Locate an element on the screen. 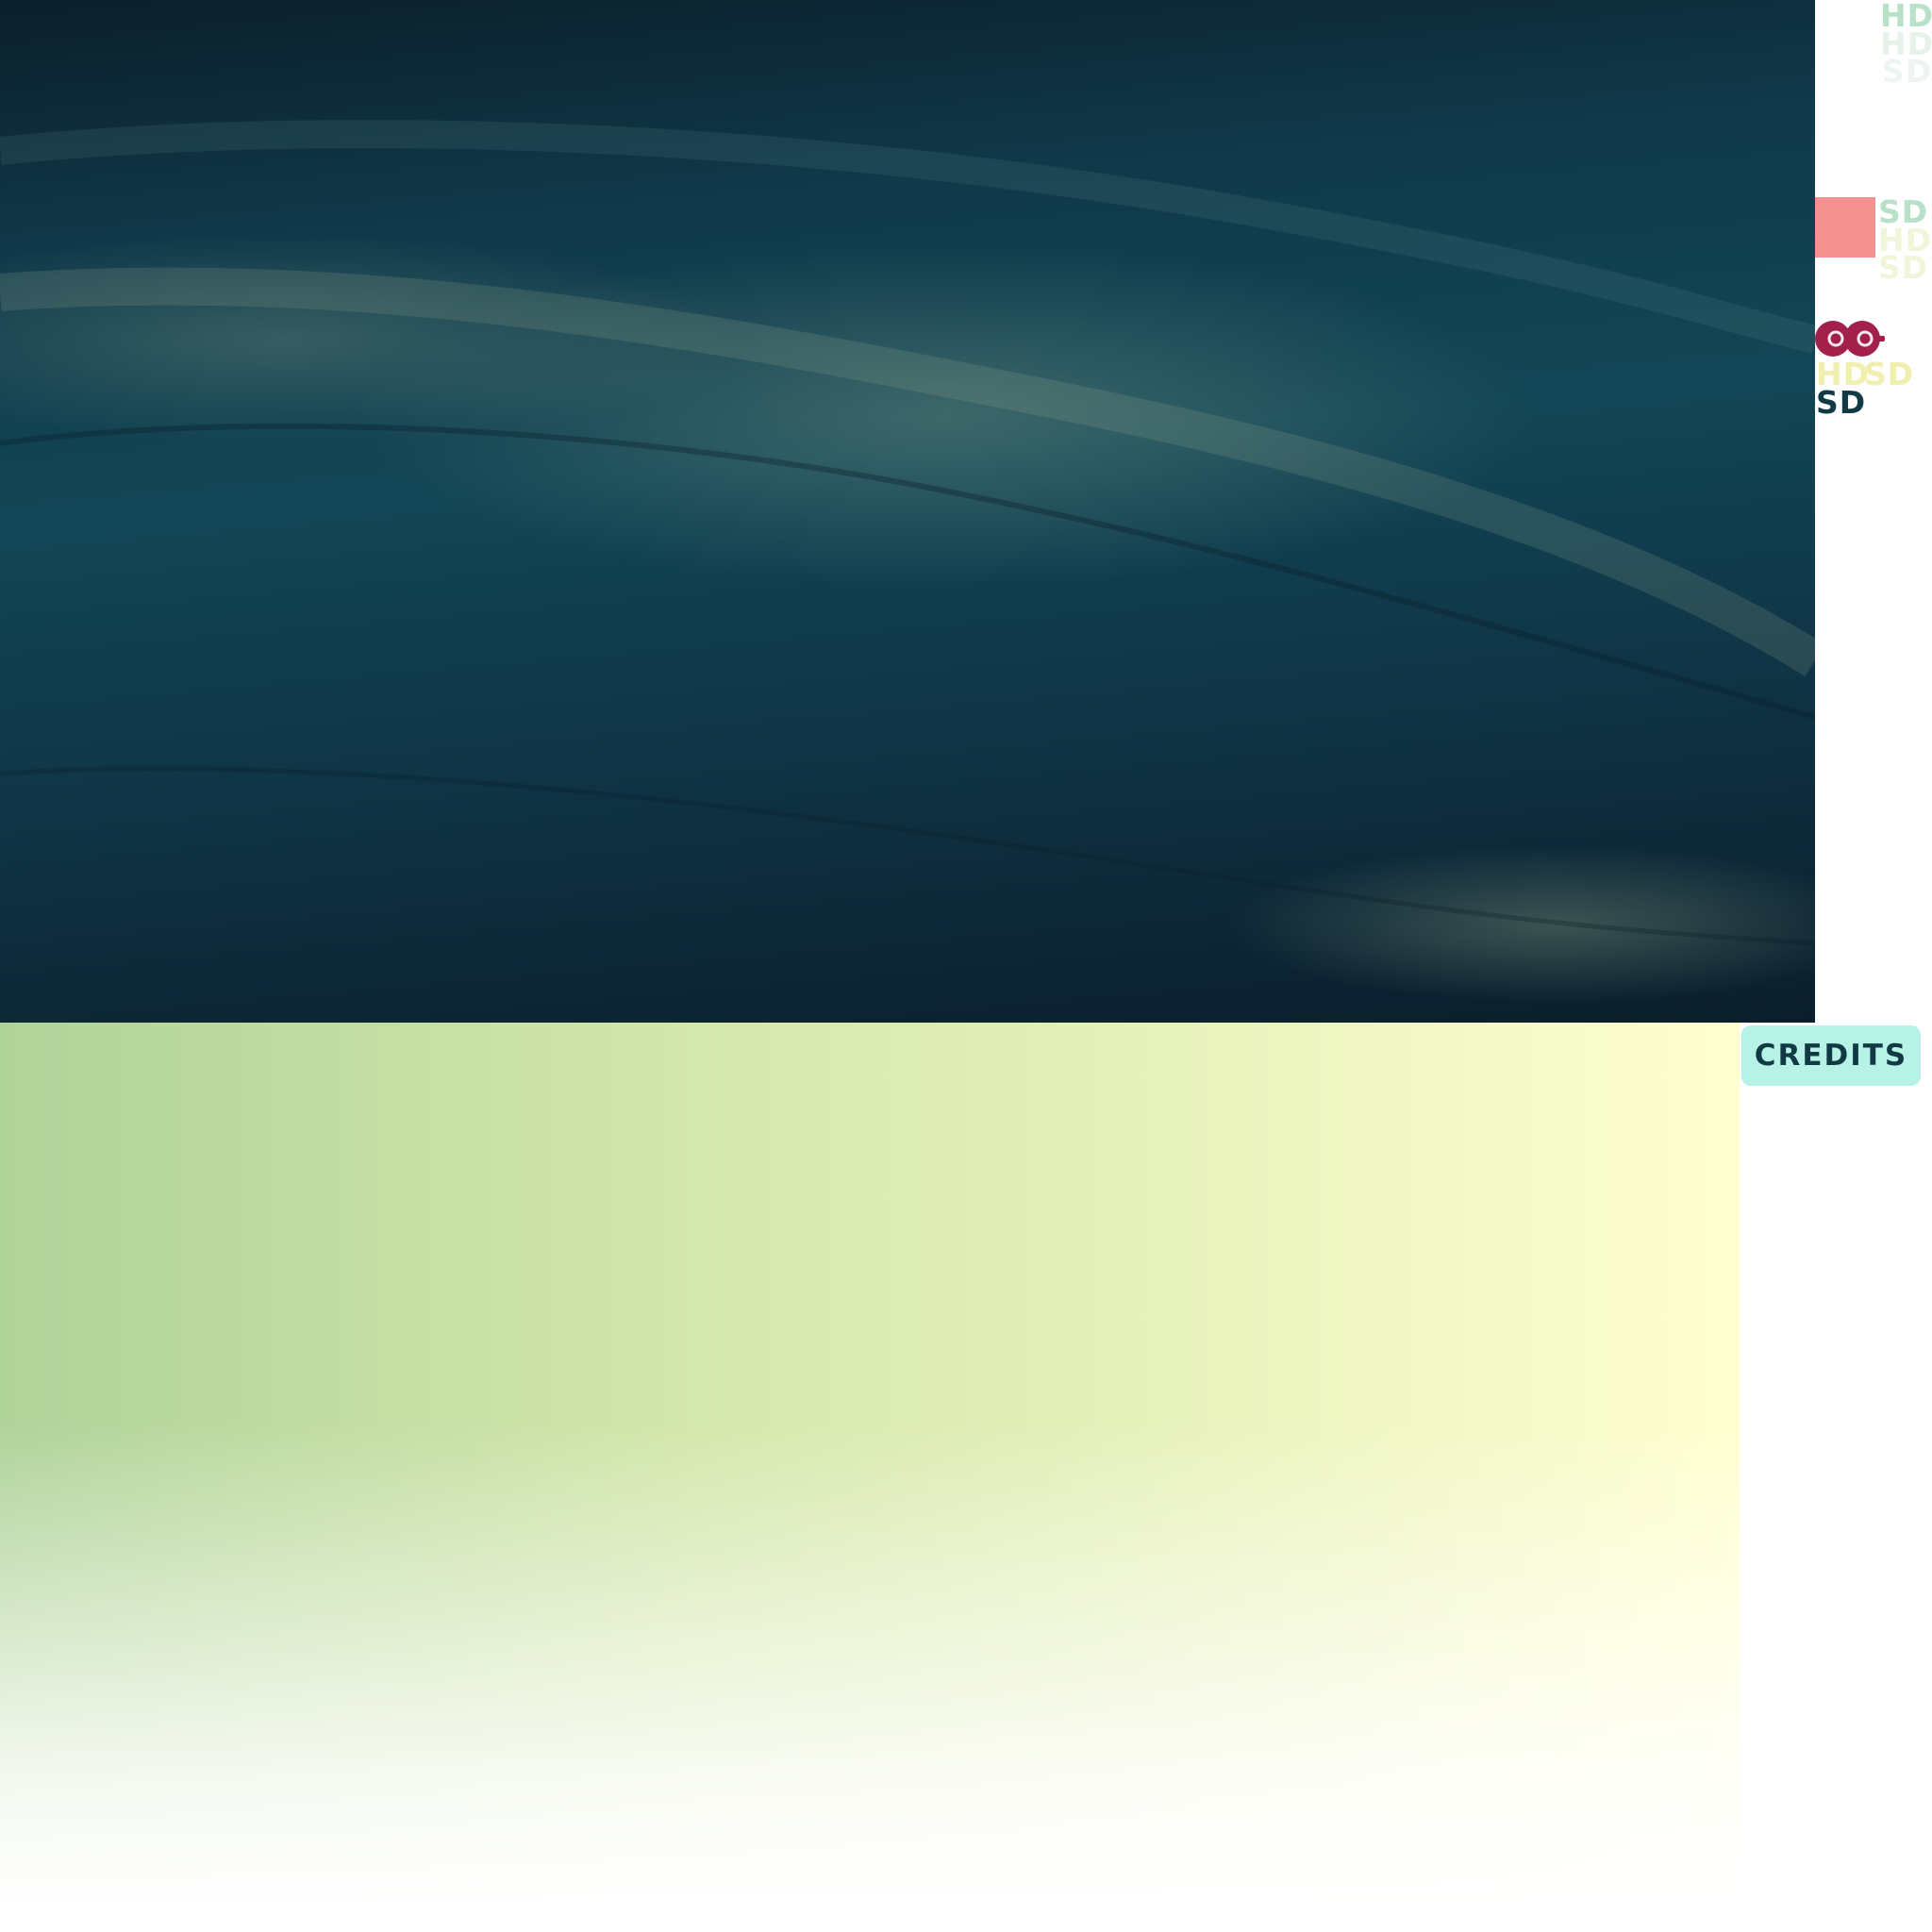 The width and height of the screenshot is (1932, 1932). eyes-icon is located at coordinates (1850, 339).